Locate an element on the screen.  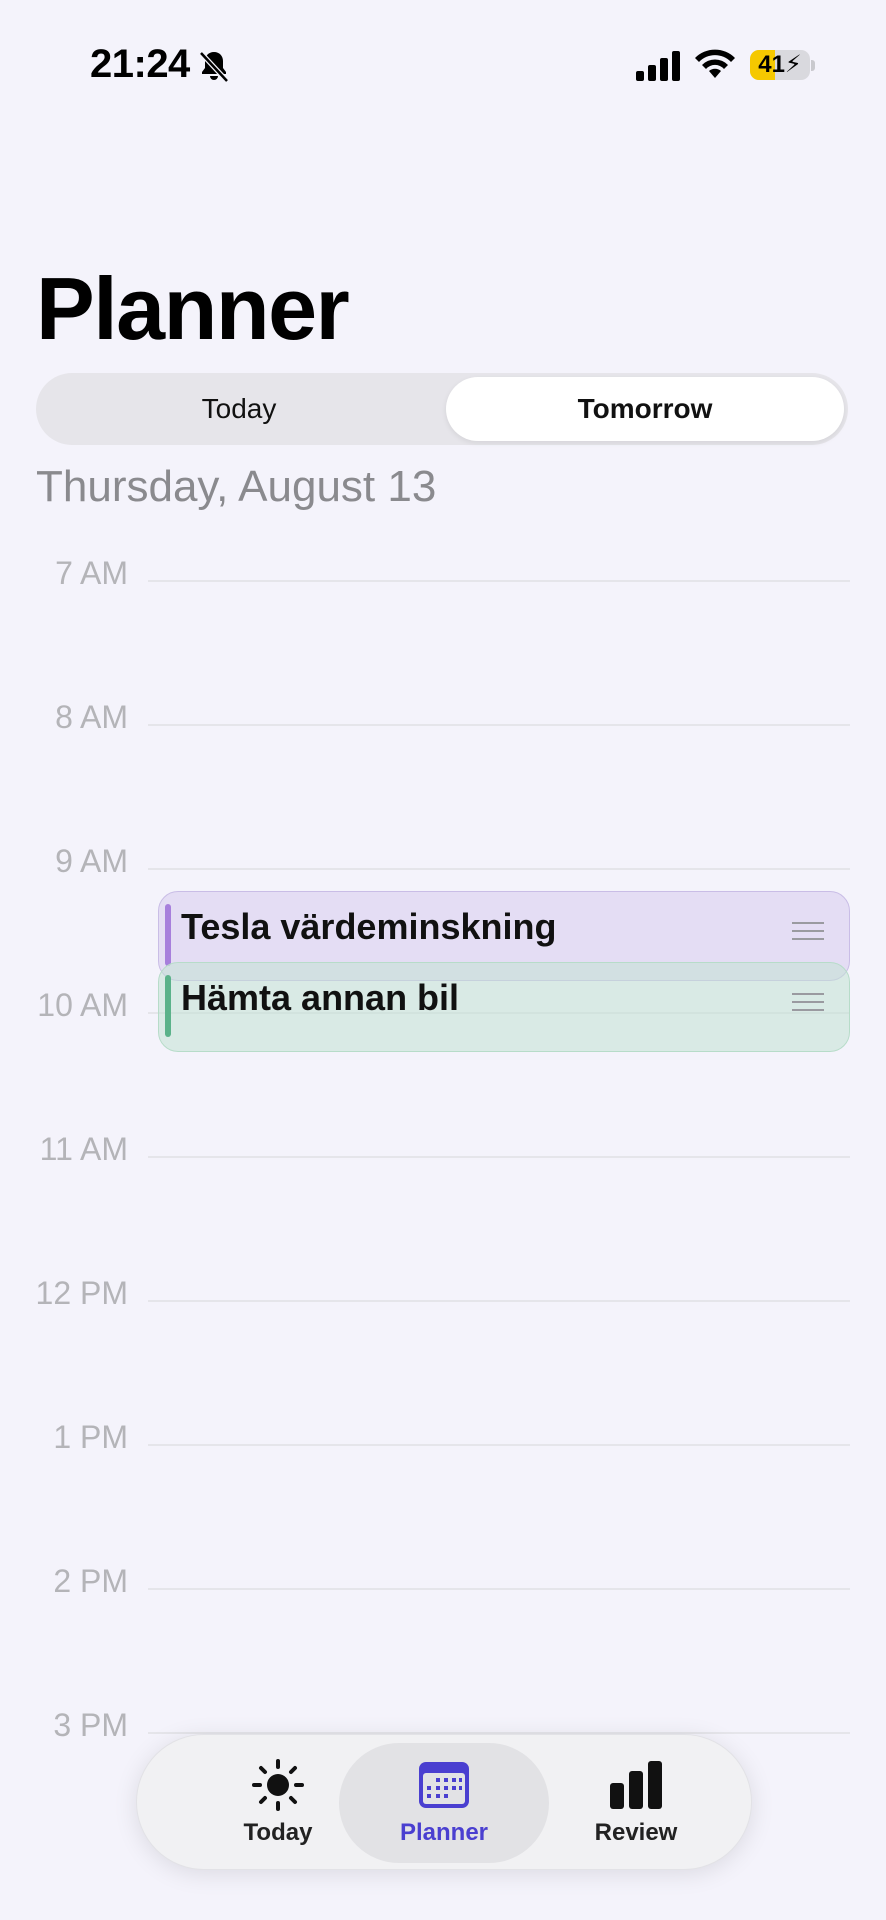
hour-label: 11 AM is located at coordinates (83, 1149).